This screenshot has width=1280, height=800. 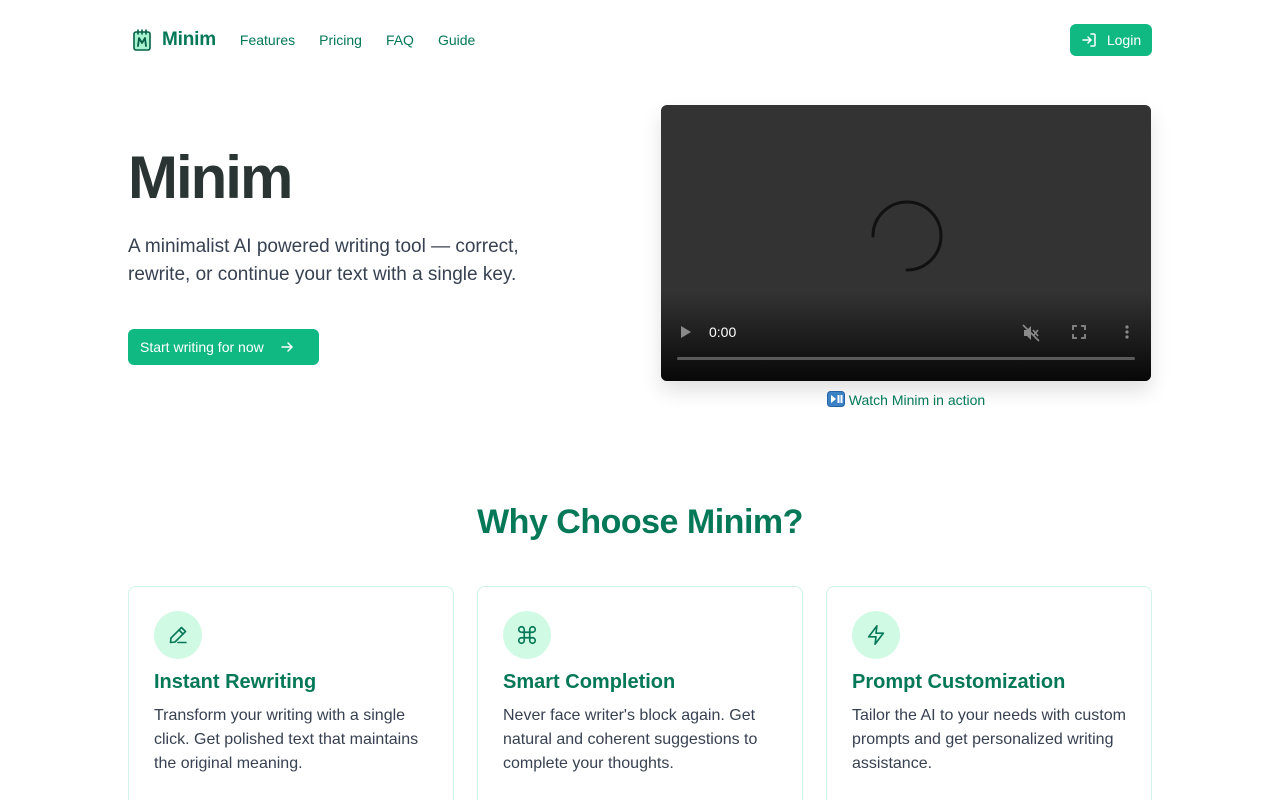 I want to click on hero-title: Minim, so click(x=210, y=177).